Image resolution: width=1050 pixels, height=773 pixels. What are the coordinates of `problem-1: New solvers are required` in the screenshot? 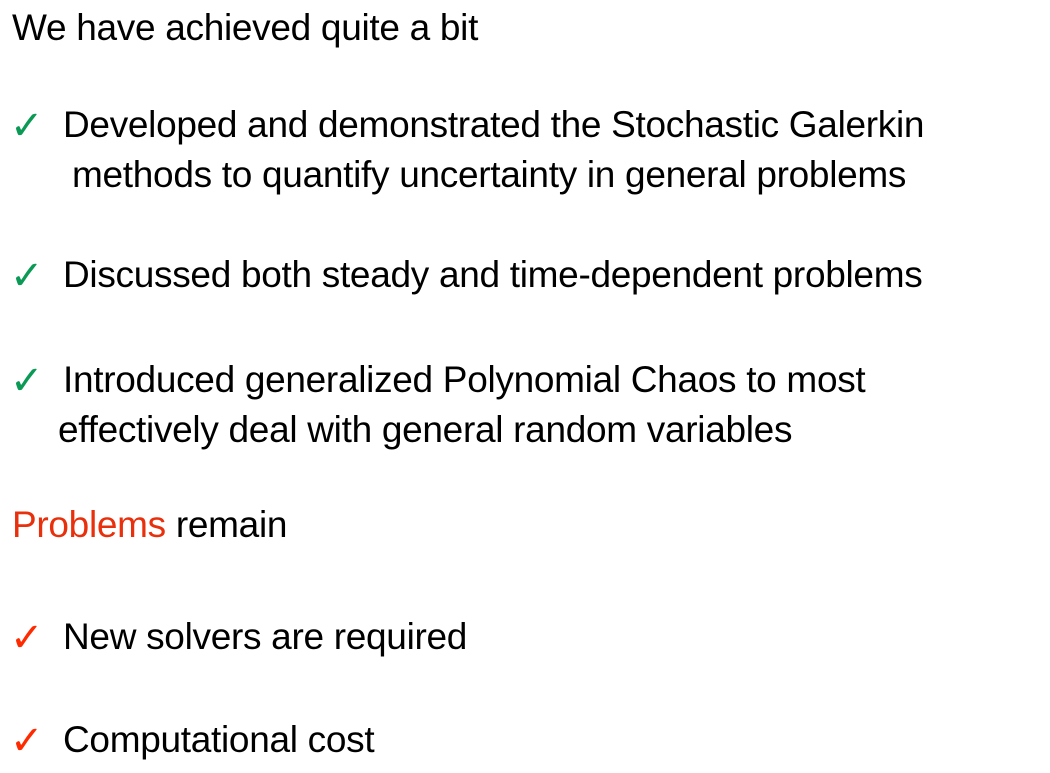 It's located at (265, 636).